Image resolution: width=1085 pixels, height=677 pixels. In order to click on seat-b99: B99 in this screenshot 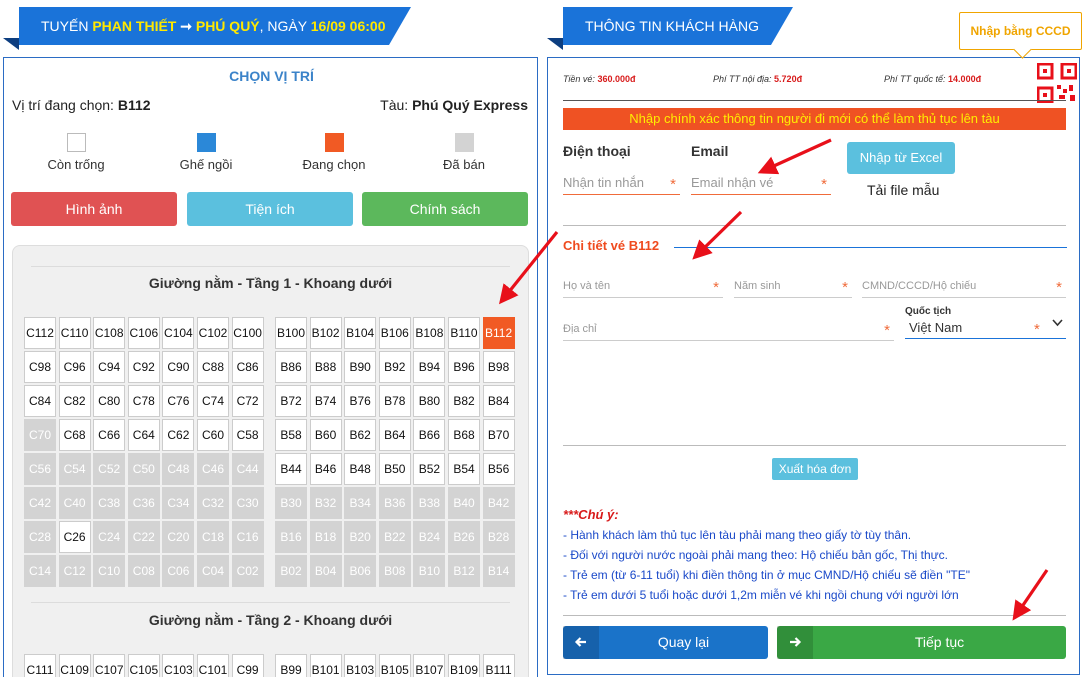, I will do `click(291, 665)`.